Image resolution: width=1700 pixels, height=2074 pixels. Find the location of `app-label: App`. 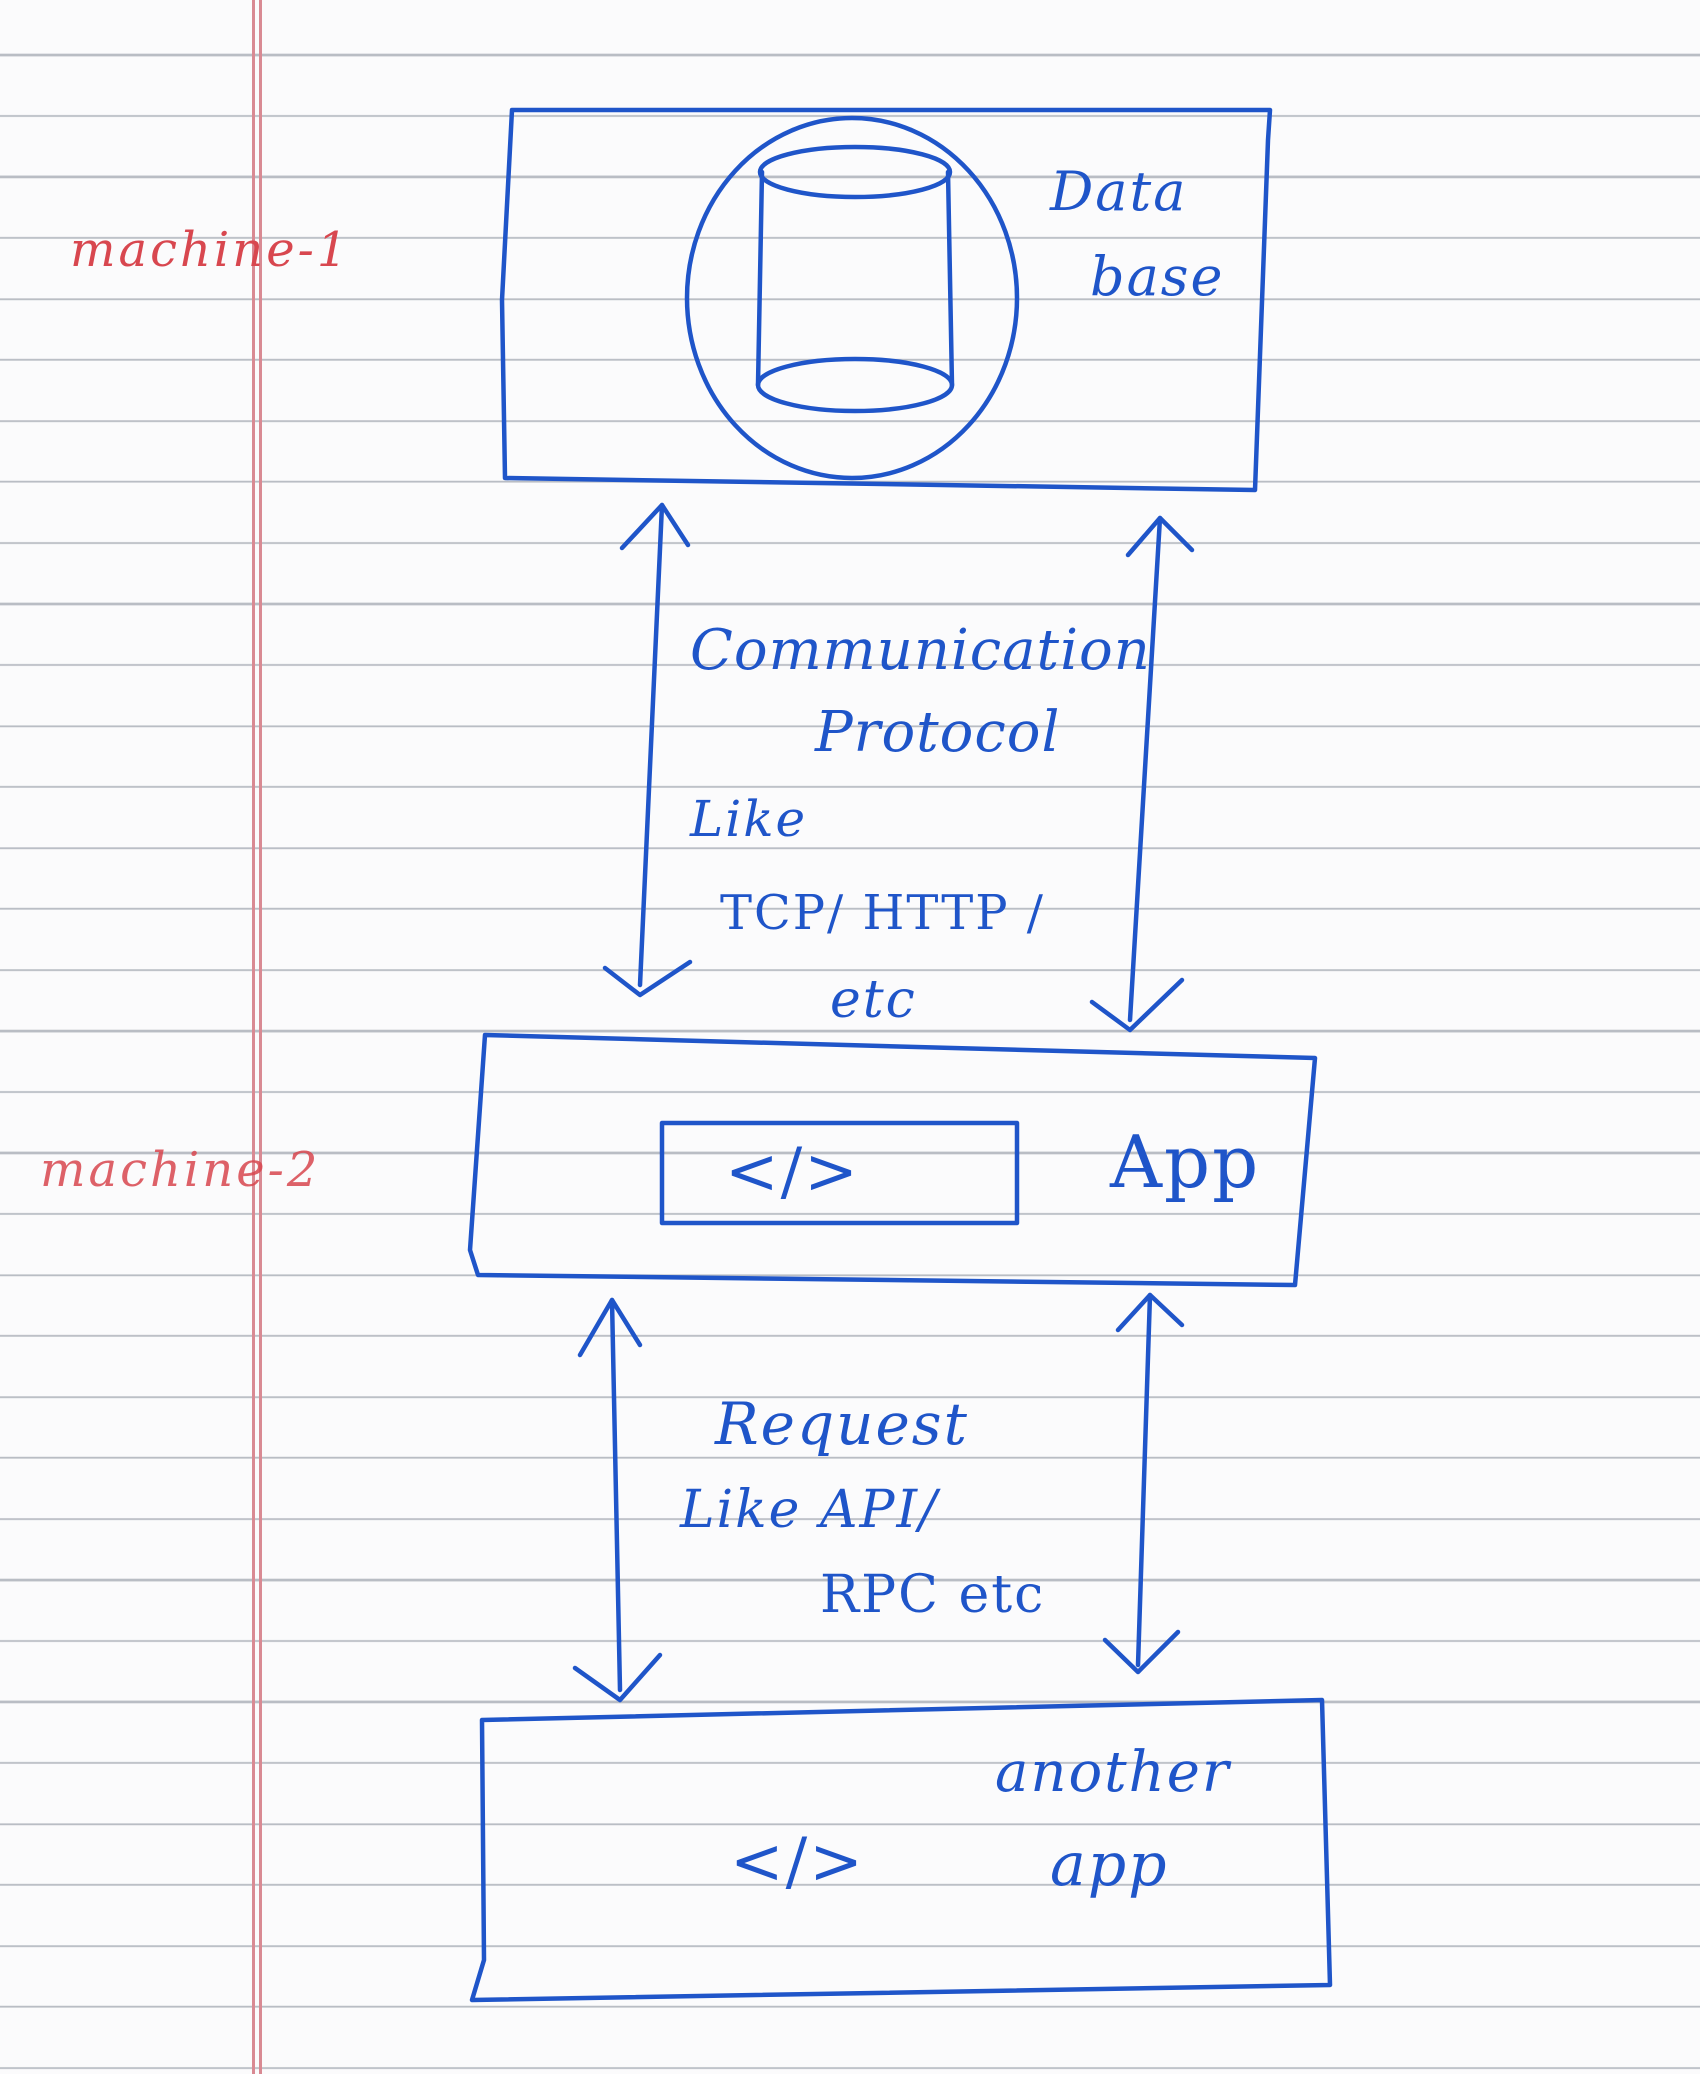

app-label: App is located at coordinates (1185, 1162).